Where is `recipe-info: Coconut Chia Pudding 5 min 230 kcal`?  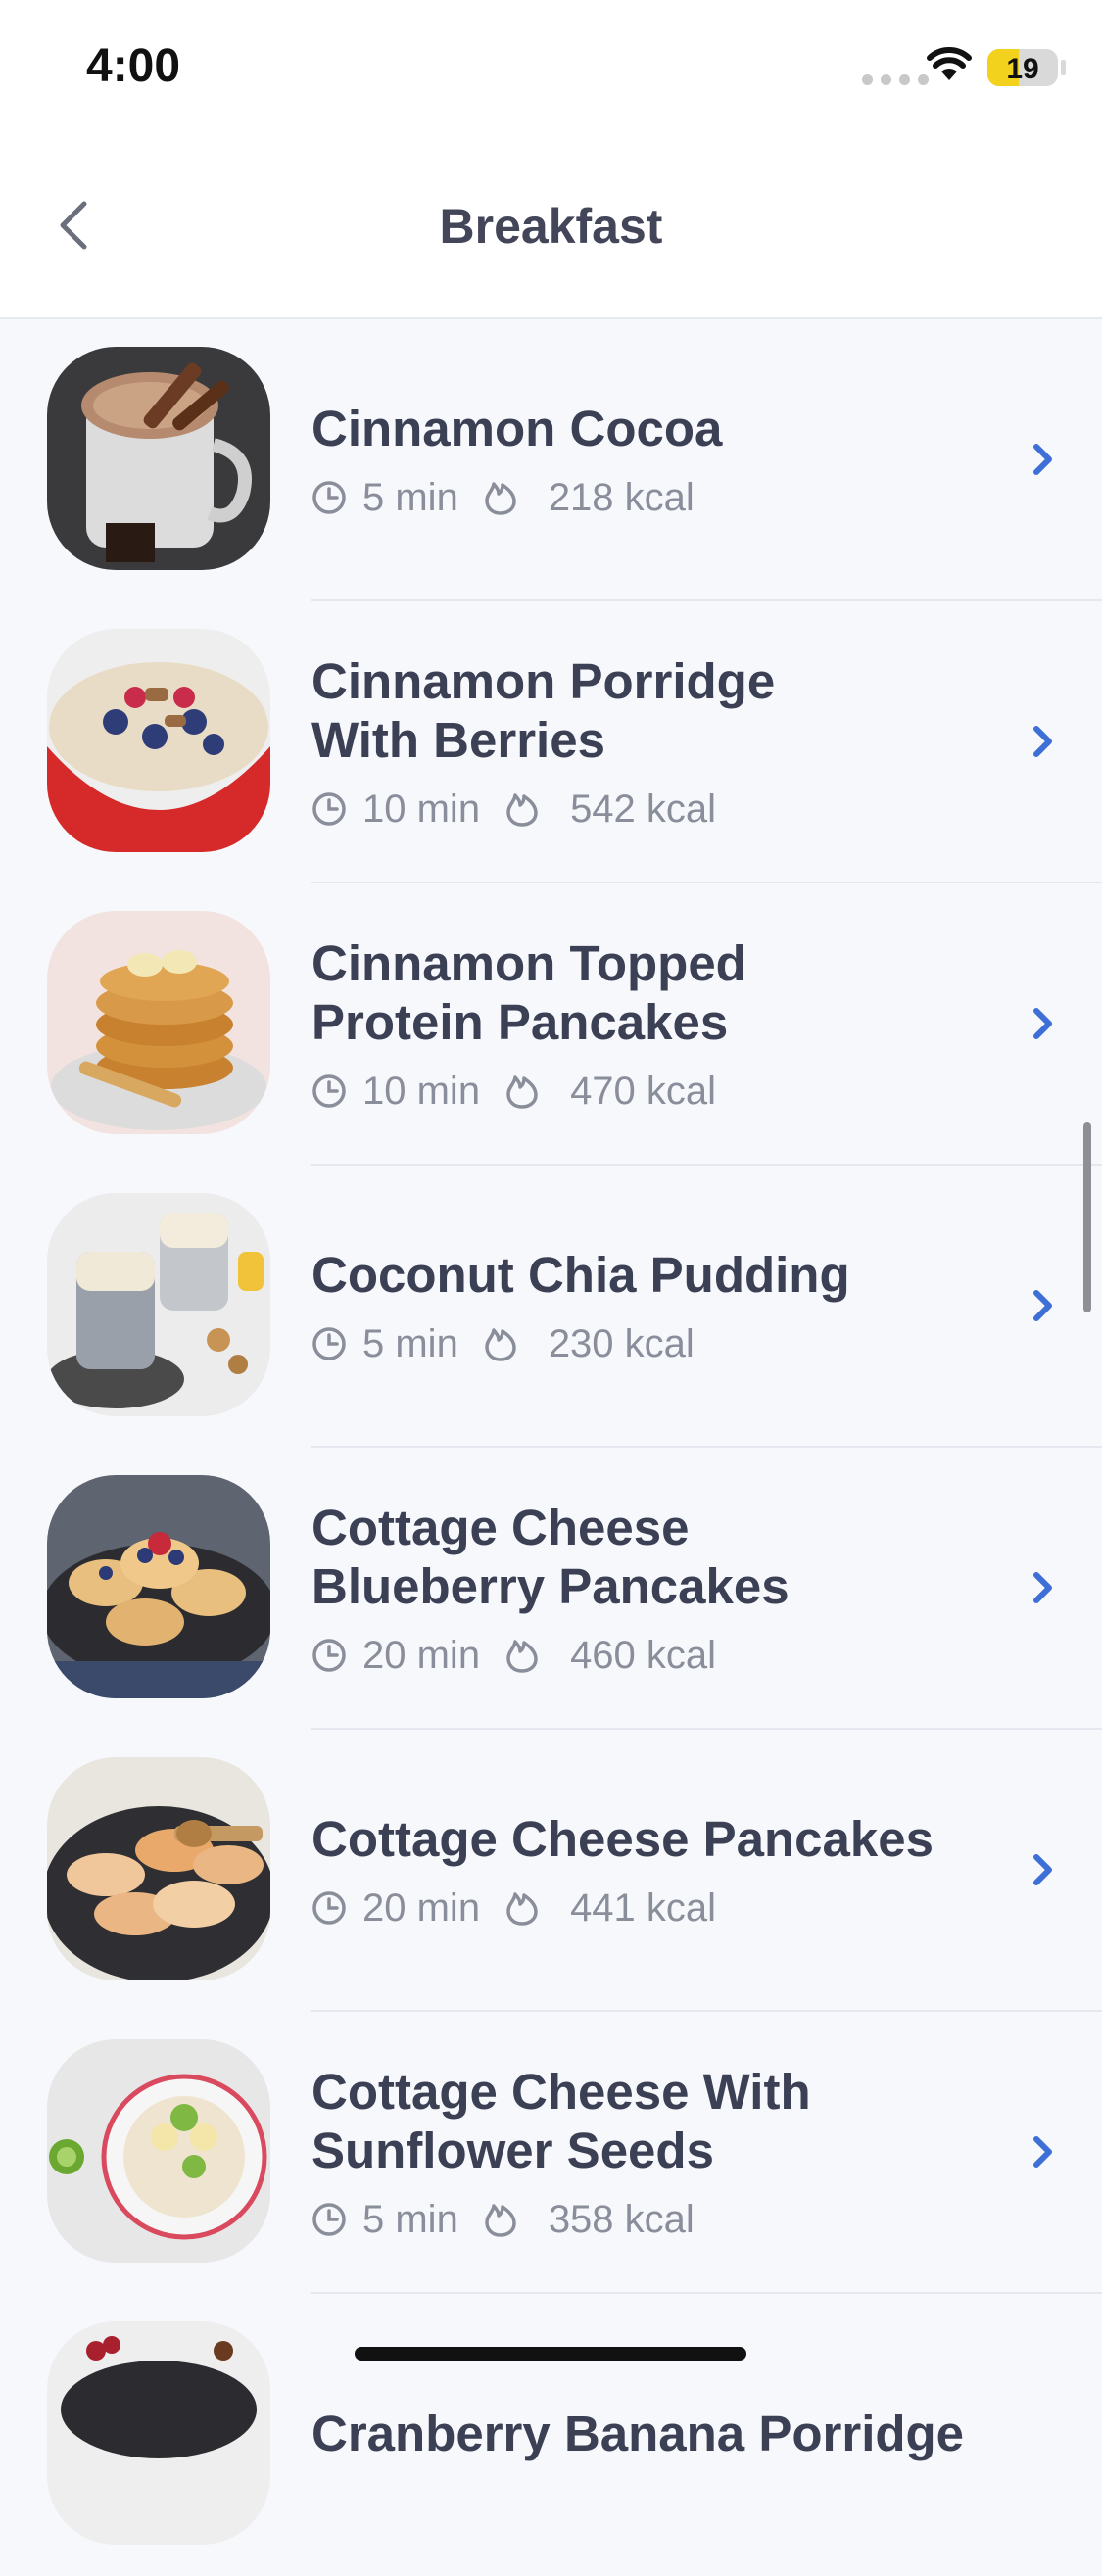
recipe-info: Coconut Chia Pudding 5 min 230 kcal is located at coordinates (638, 1306).